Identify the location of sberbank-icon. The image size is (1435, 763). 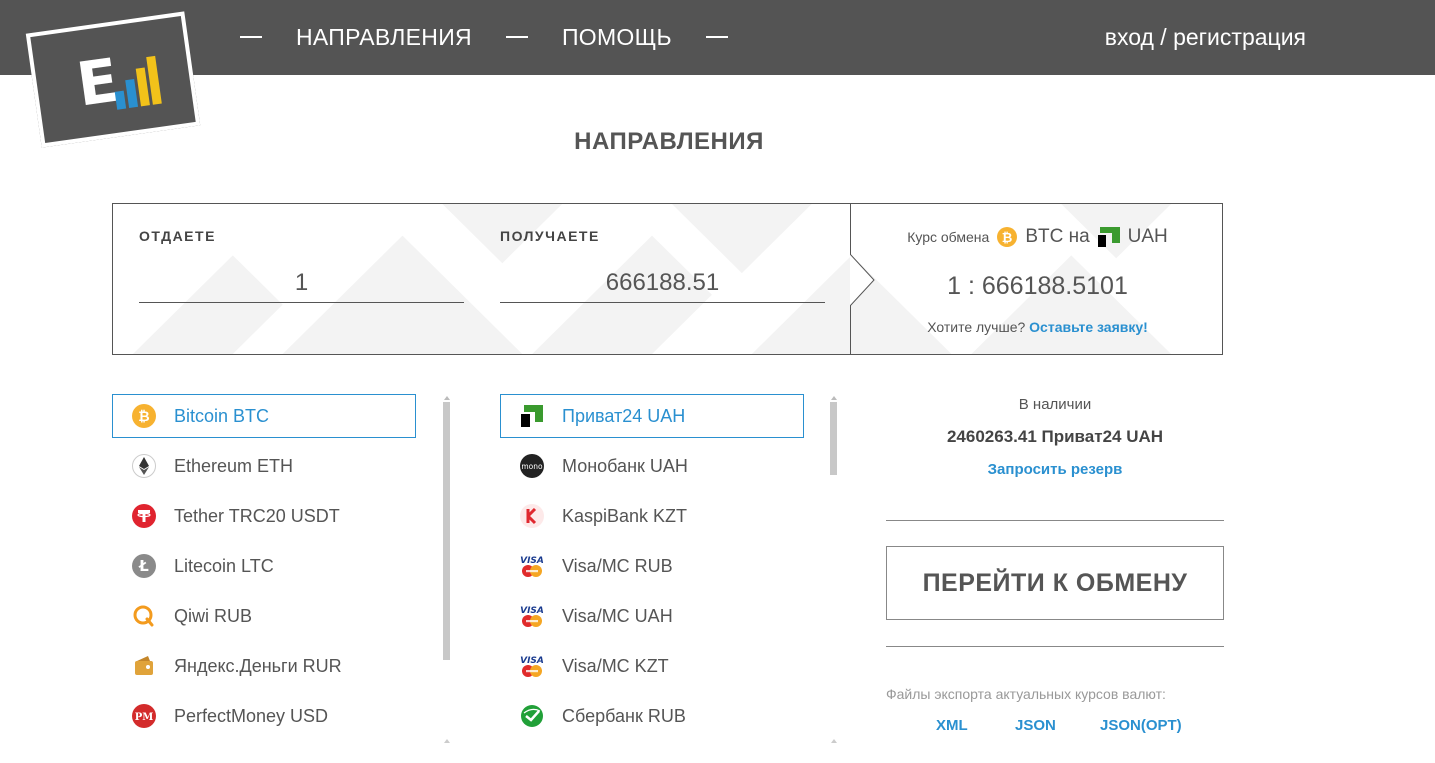
(532, 716).